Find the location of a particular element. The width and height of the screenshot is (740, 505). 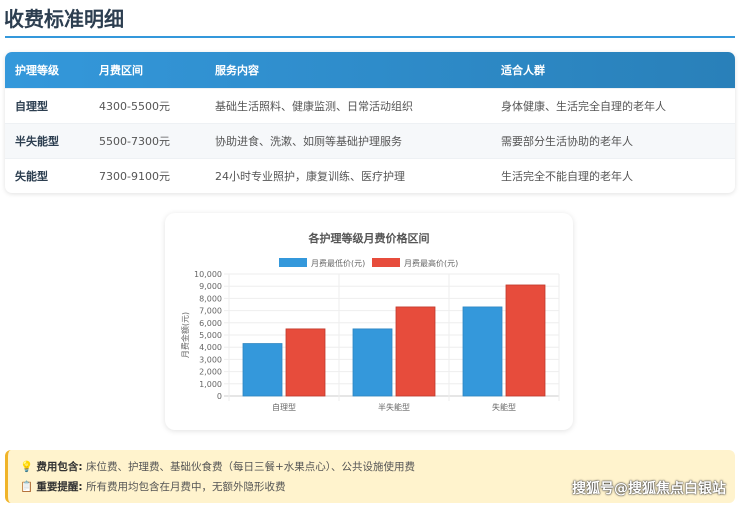

clipboard-icon: 📋 is located at coordinates (27, 487).